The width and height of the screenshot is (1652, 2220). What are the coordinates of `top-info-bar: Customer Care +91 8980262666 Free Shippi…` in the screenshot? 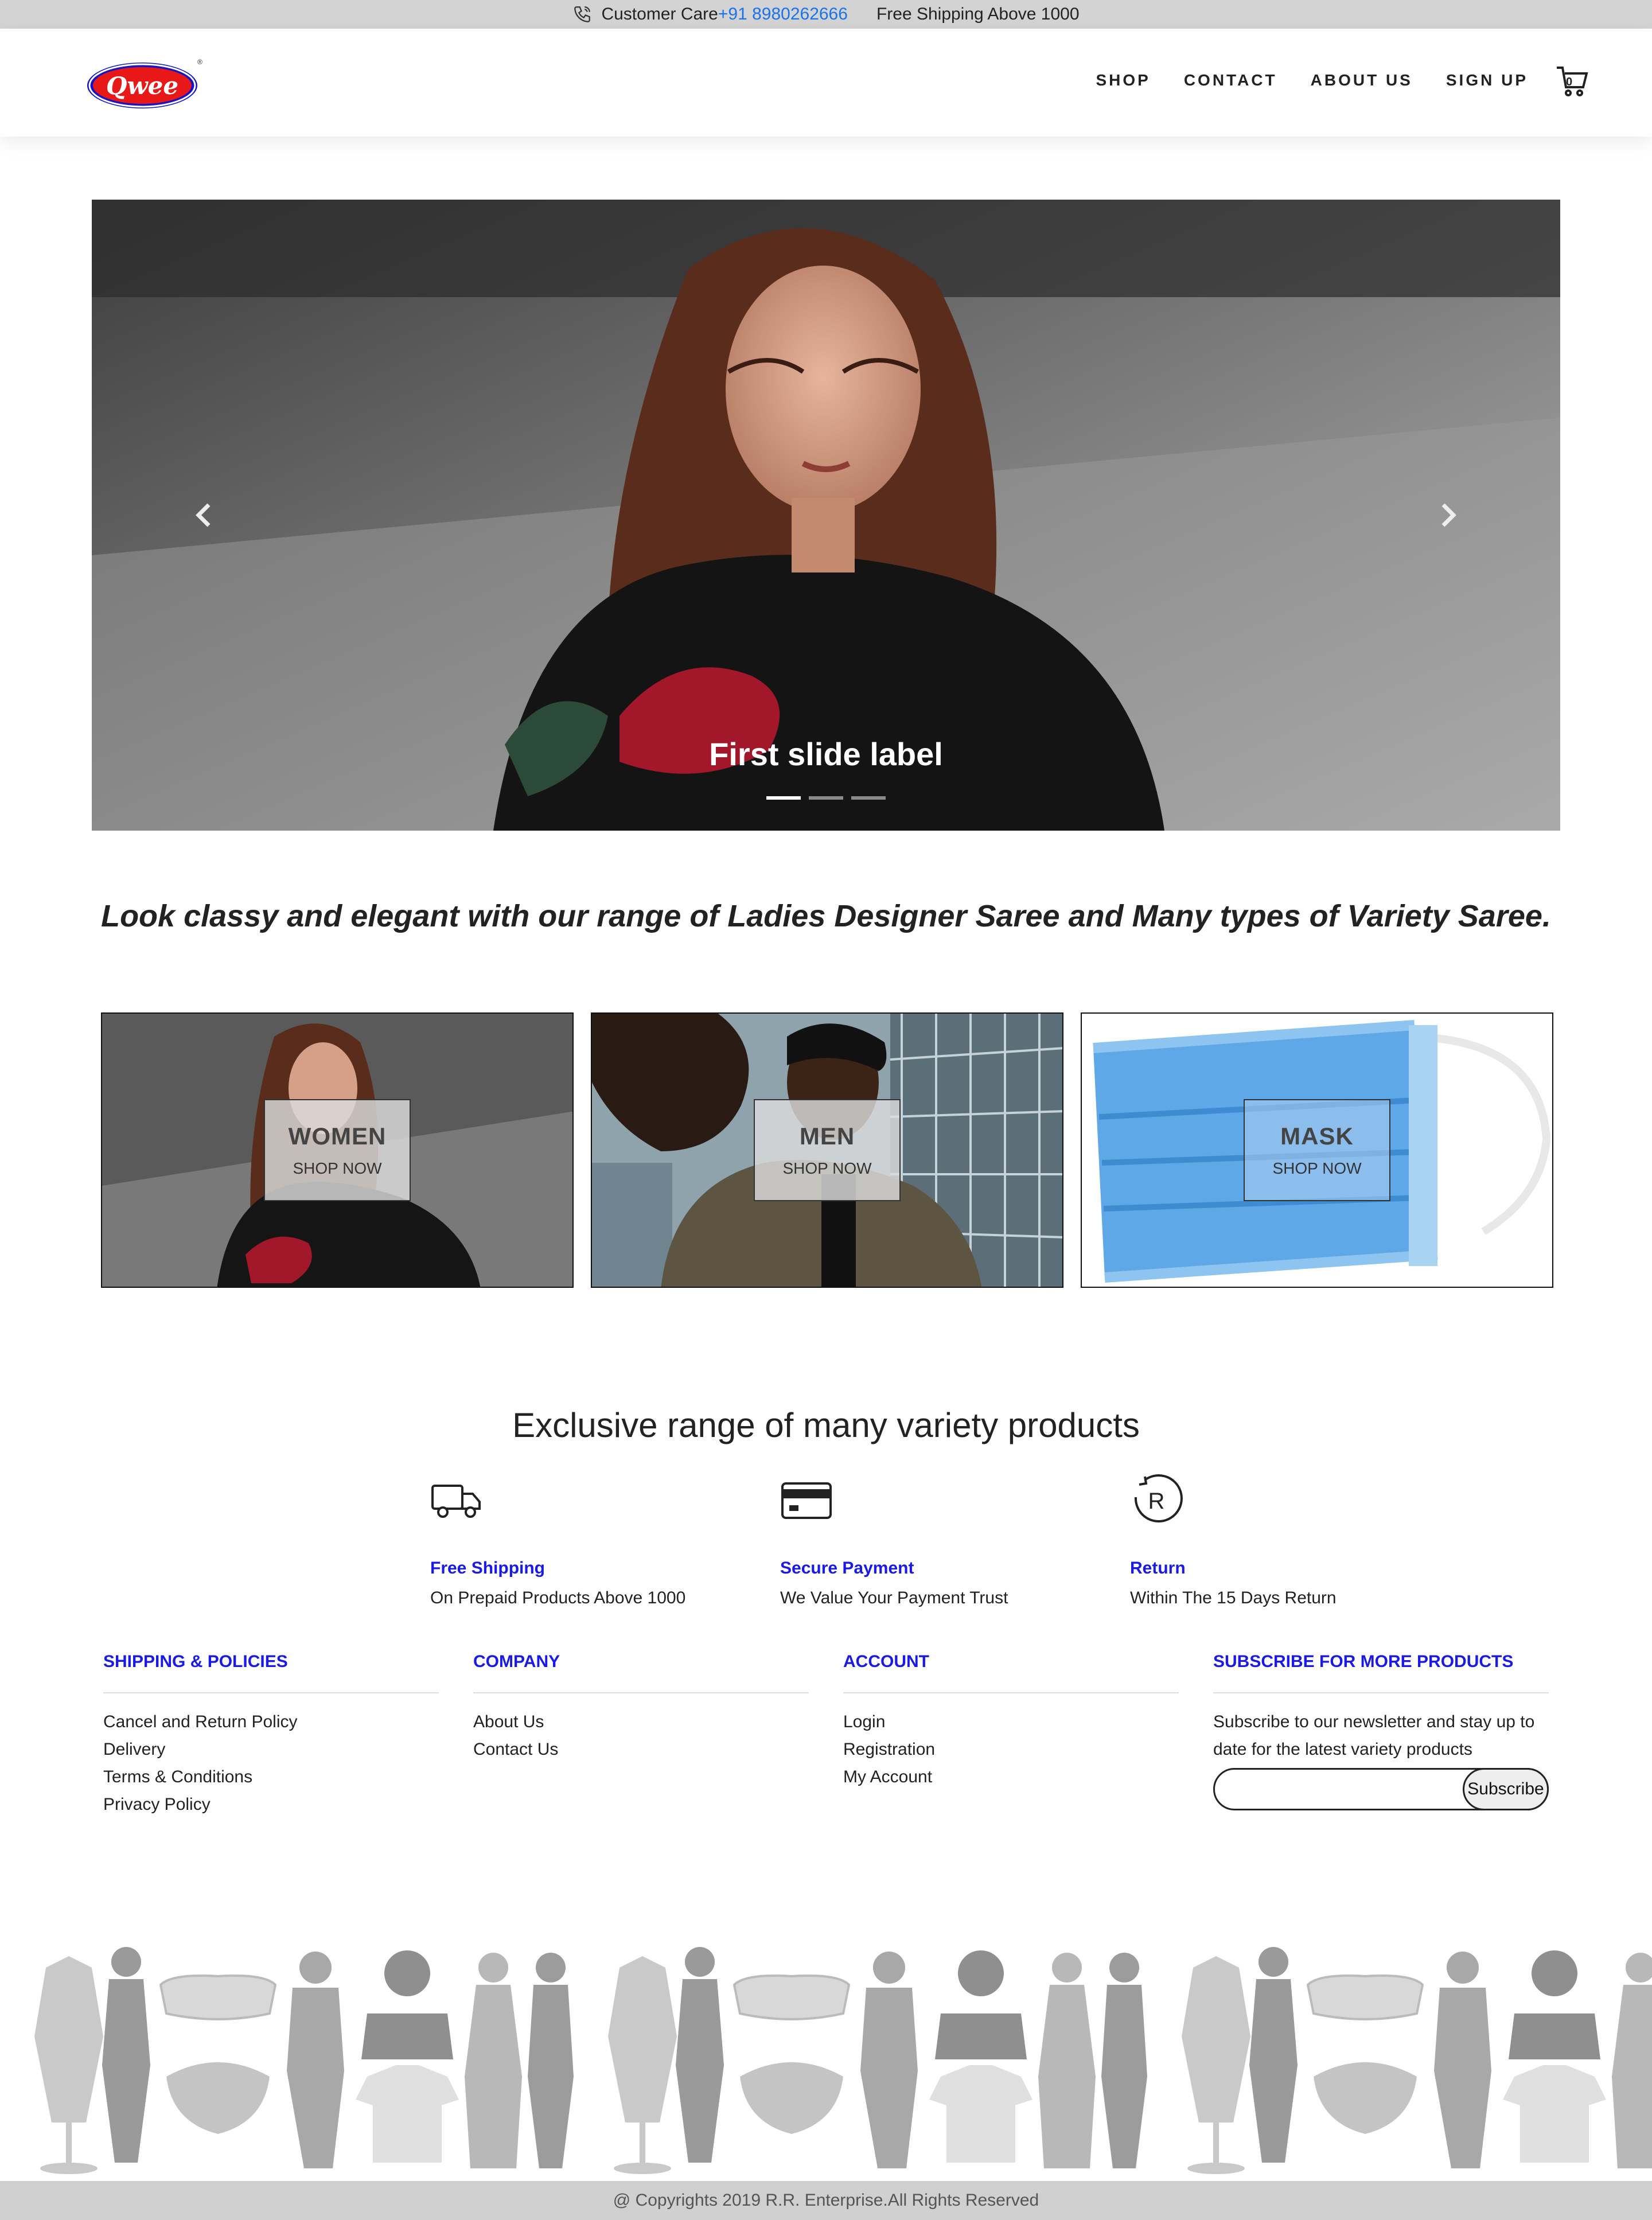 It's located at (826, 15).